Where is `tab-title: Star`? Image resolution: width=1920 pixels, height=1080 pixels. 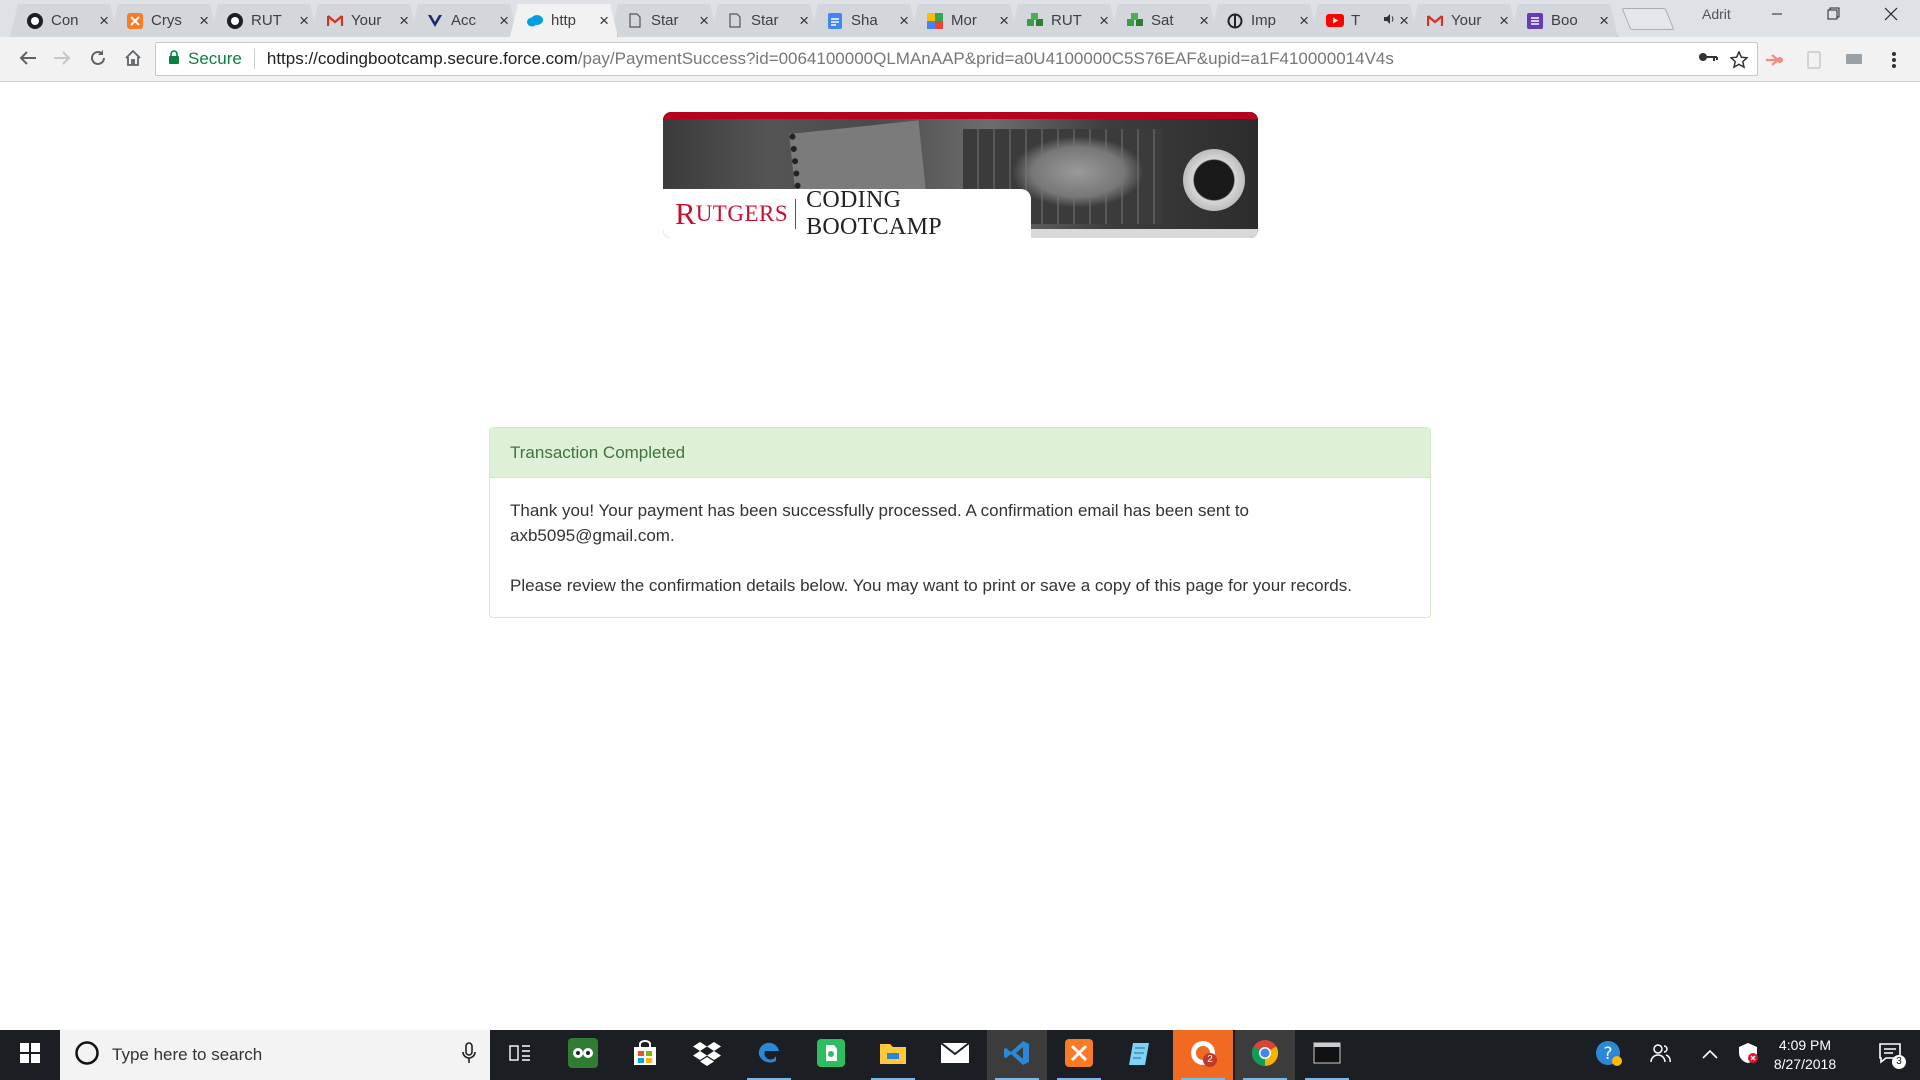
tab-title: Star is located at coordinates (765, 20).